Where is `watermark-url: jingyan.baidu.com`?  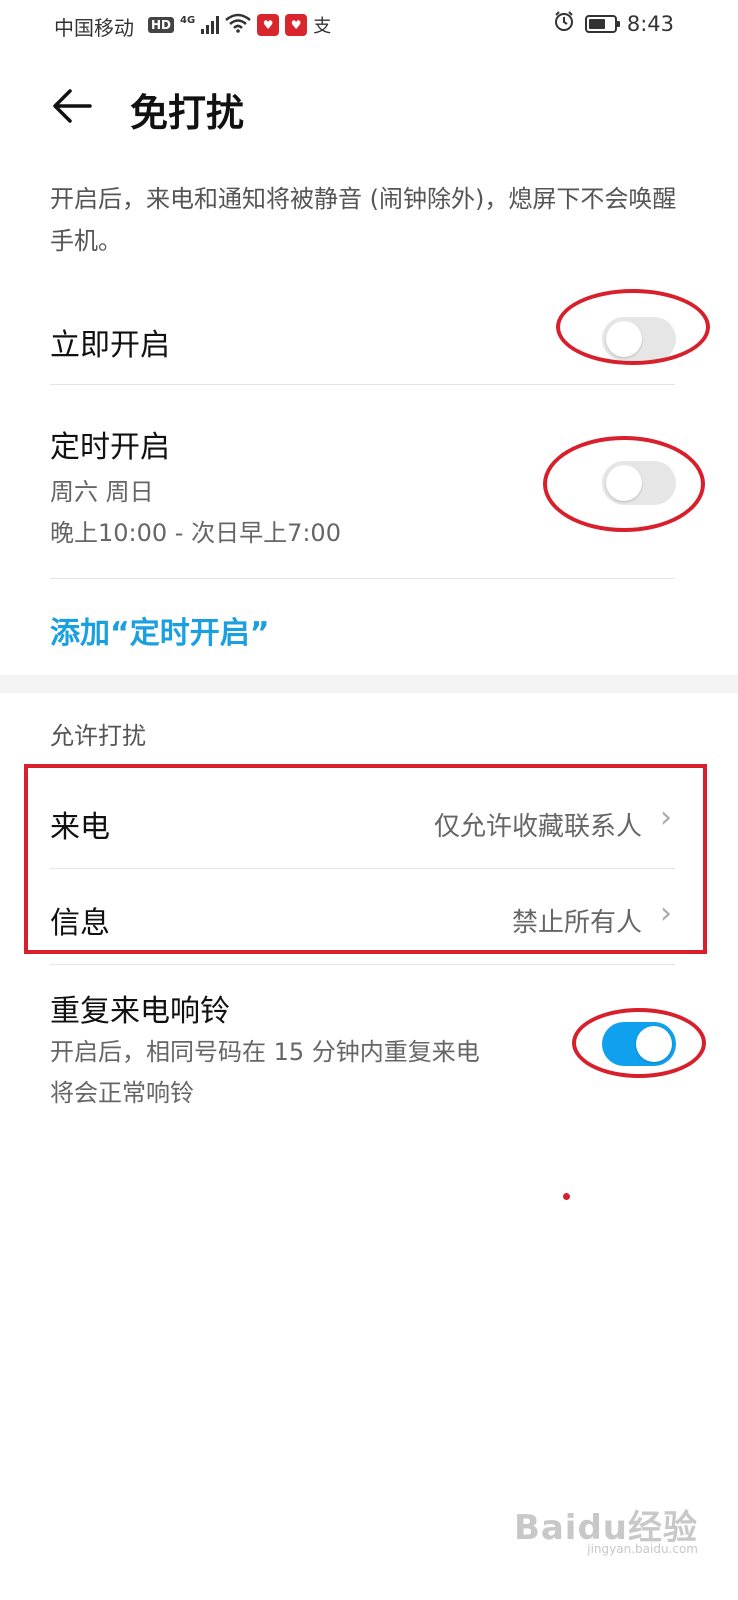
watermark-url: jingyan.baidu.com is located at coordinates (642, 1549).